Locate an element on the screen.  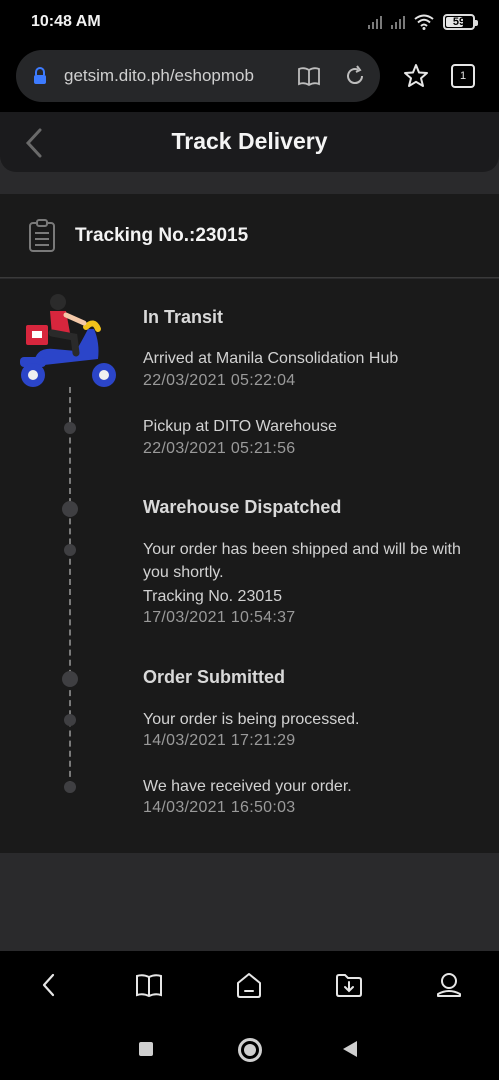
battery-icon: 59 is located at coordinates (460, 22).